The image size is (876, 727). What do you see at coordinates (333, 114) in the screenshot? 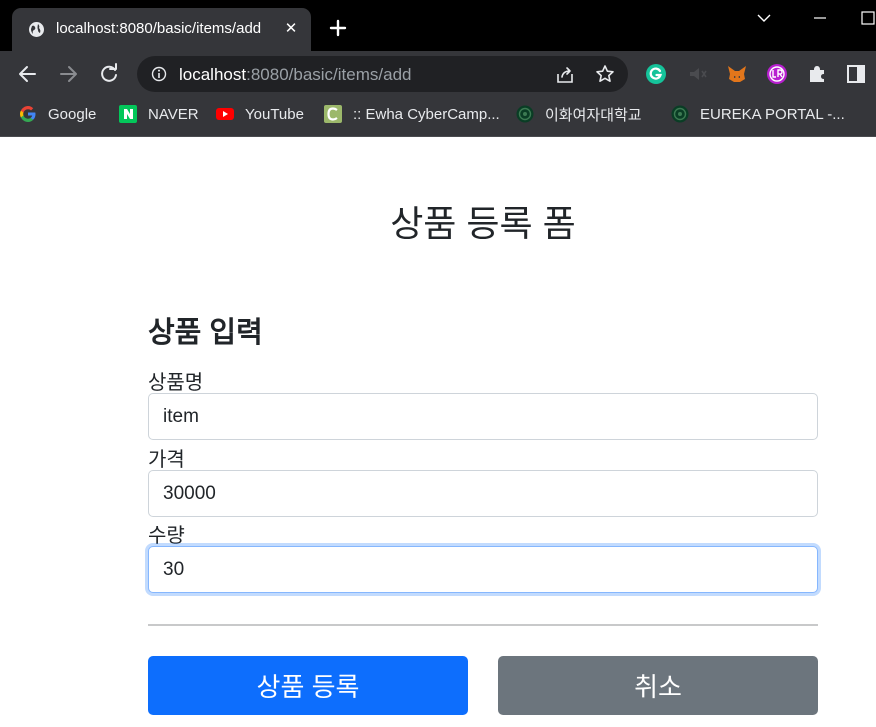
I see `cybercampus-icon` at bounding box center [333, 114].